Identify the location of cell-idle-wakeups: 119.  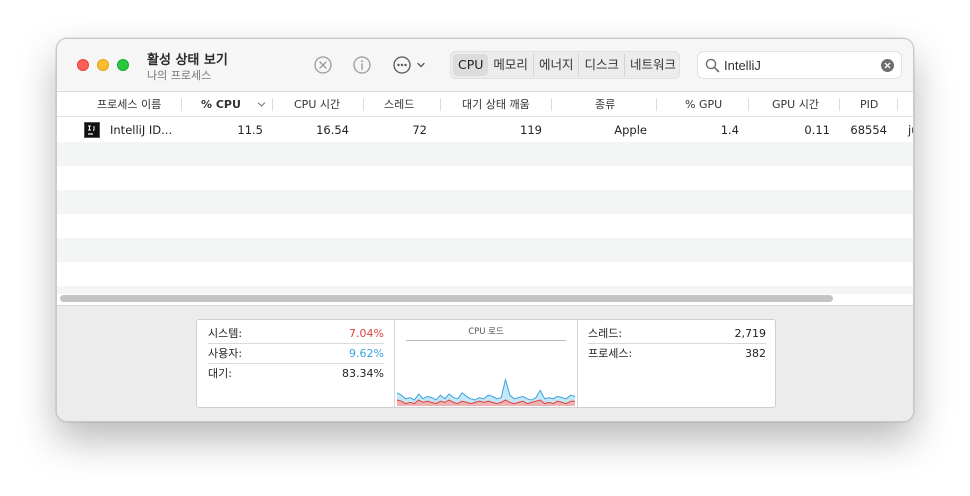
(531, 130).